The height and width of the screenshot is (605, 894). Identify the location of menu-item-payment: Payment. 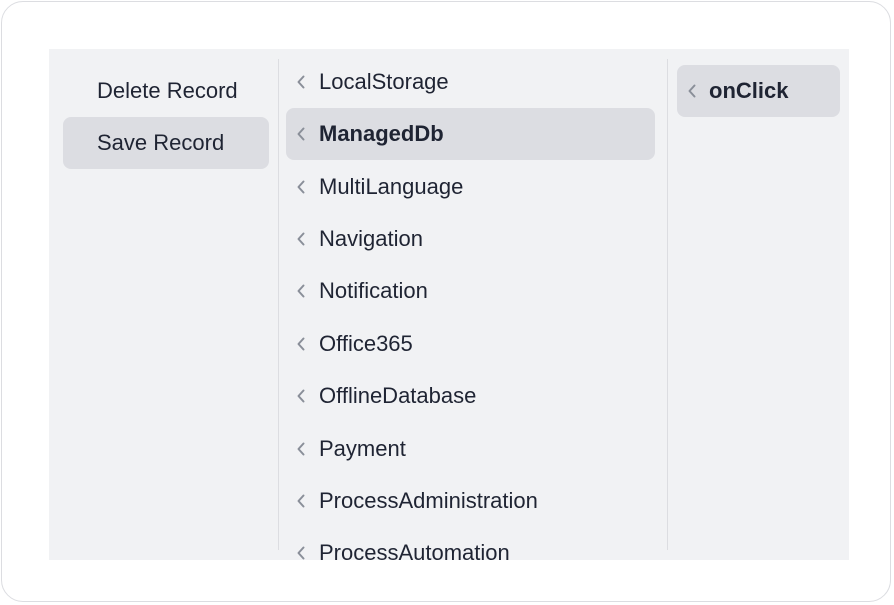
(470, 449).